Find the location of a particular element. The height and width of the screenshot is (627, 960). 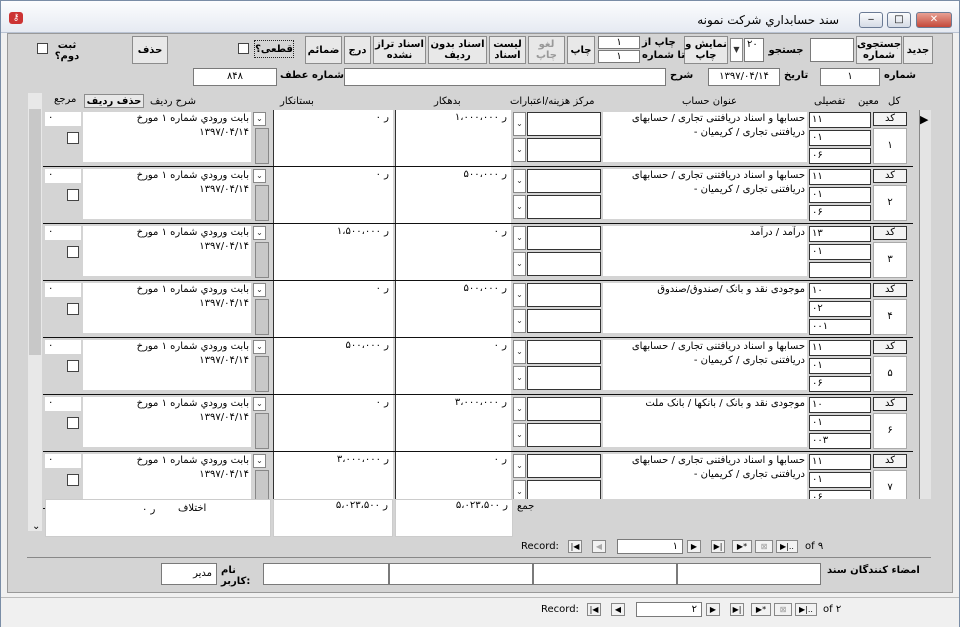

outer-filter-icon: ⊠ is located at coordinates (783, 609).